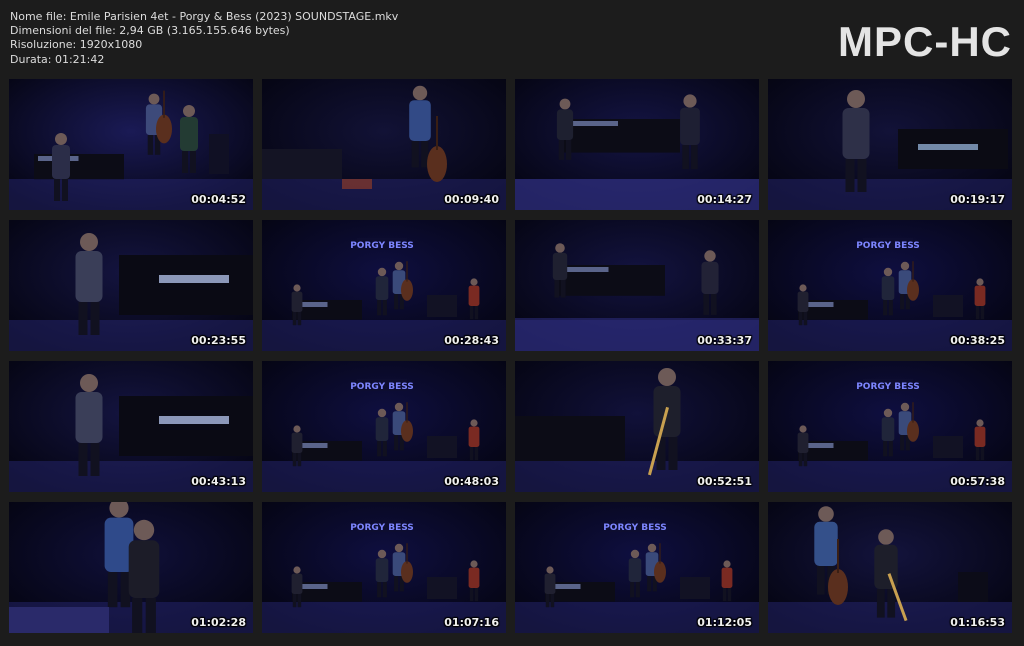  I want to click on timestamp: 00:57:38, so click(977, 481).